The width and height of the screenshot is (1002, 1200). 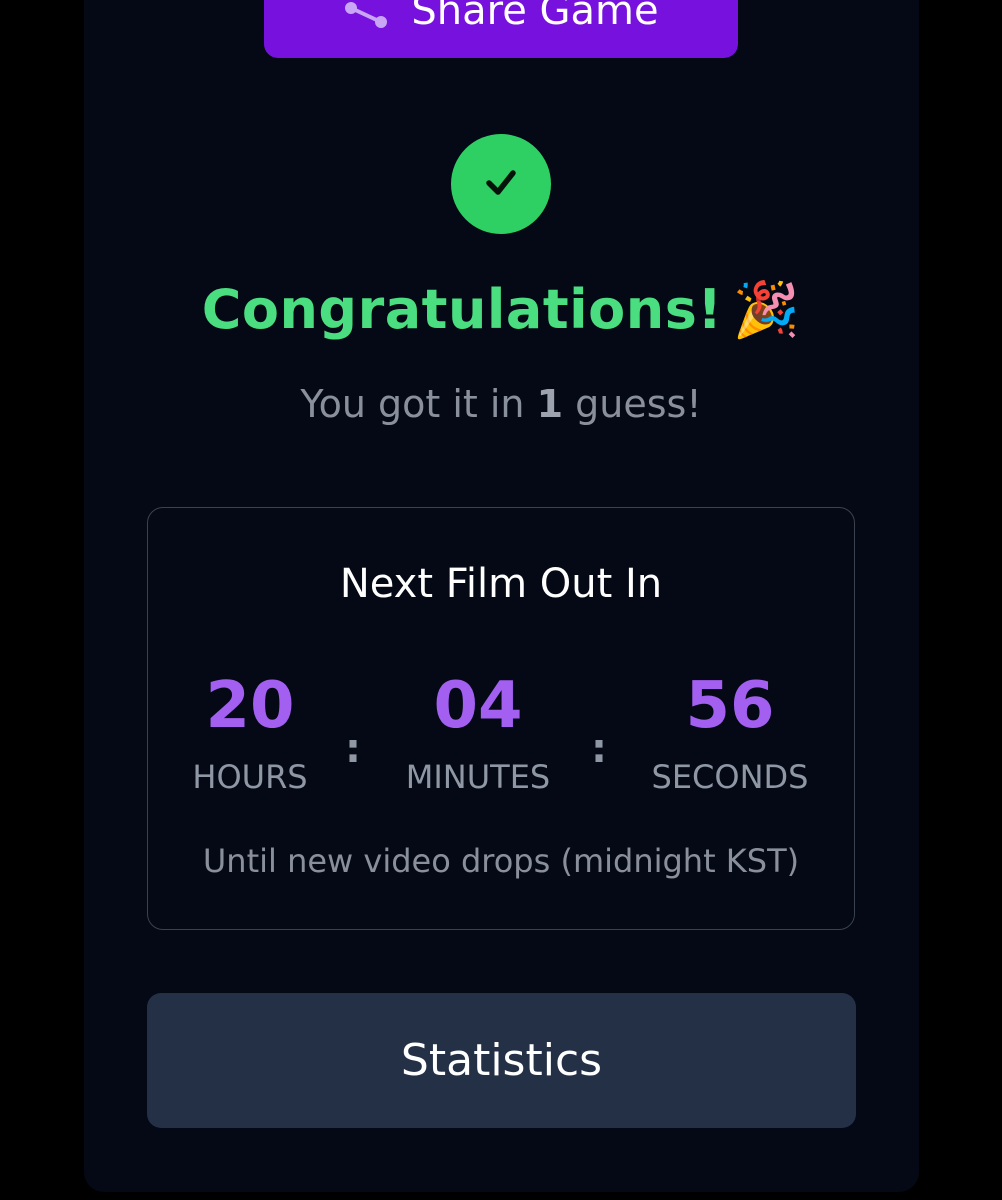 What do you see at coordinates (501, 584) in the screenshot?
I see `countdown-title: Next Film Out In` at bounding box center [501, 584].